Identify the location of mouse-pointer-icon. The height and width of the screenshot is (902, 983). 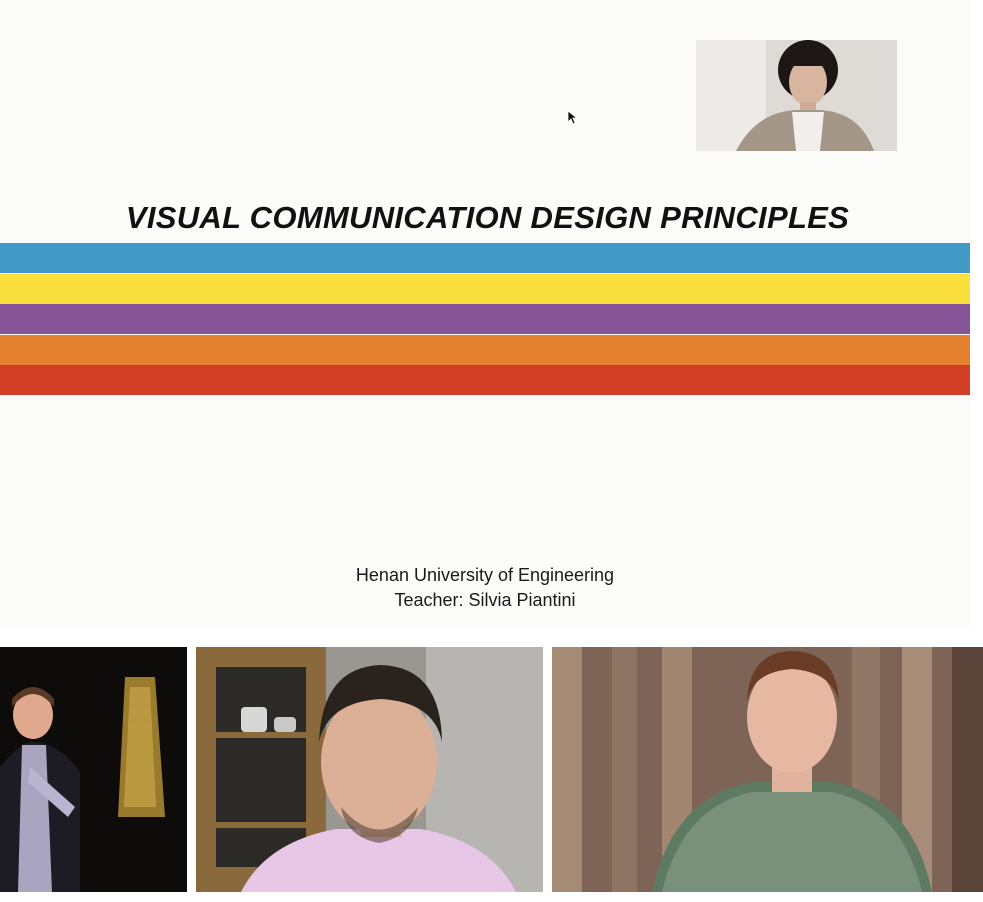
(573, 117).